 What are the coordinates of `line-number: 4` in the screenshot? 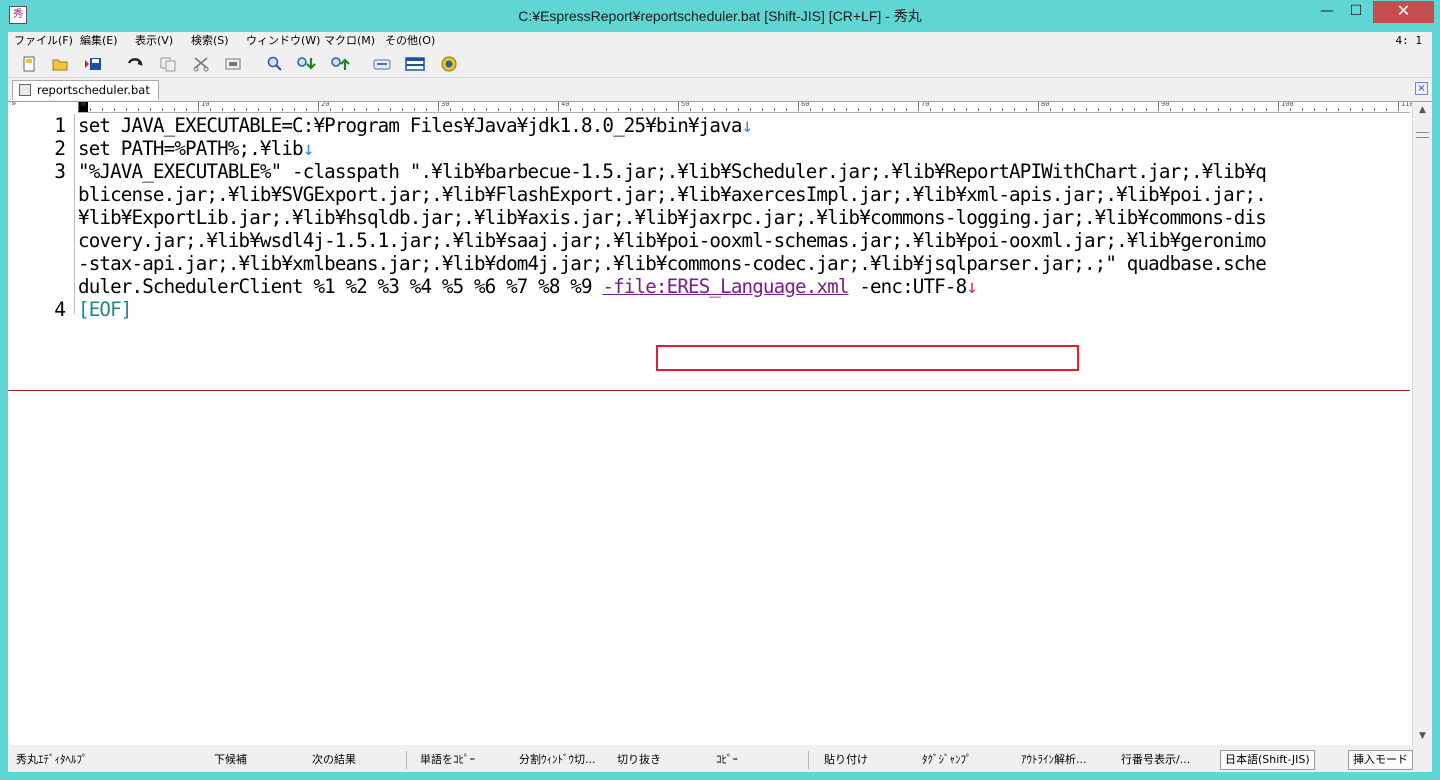 It's located at (60, 309).